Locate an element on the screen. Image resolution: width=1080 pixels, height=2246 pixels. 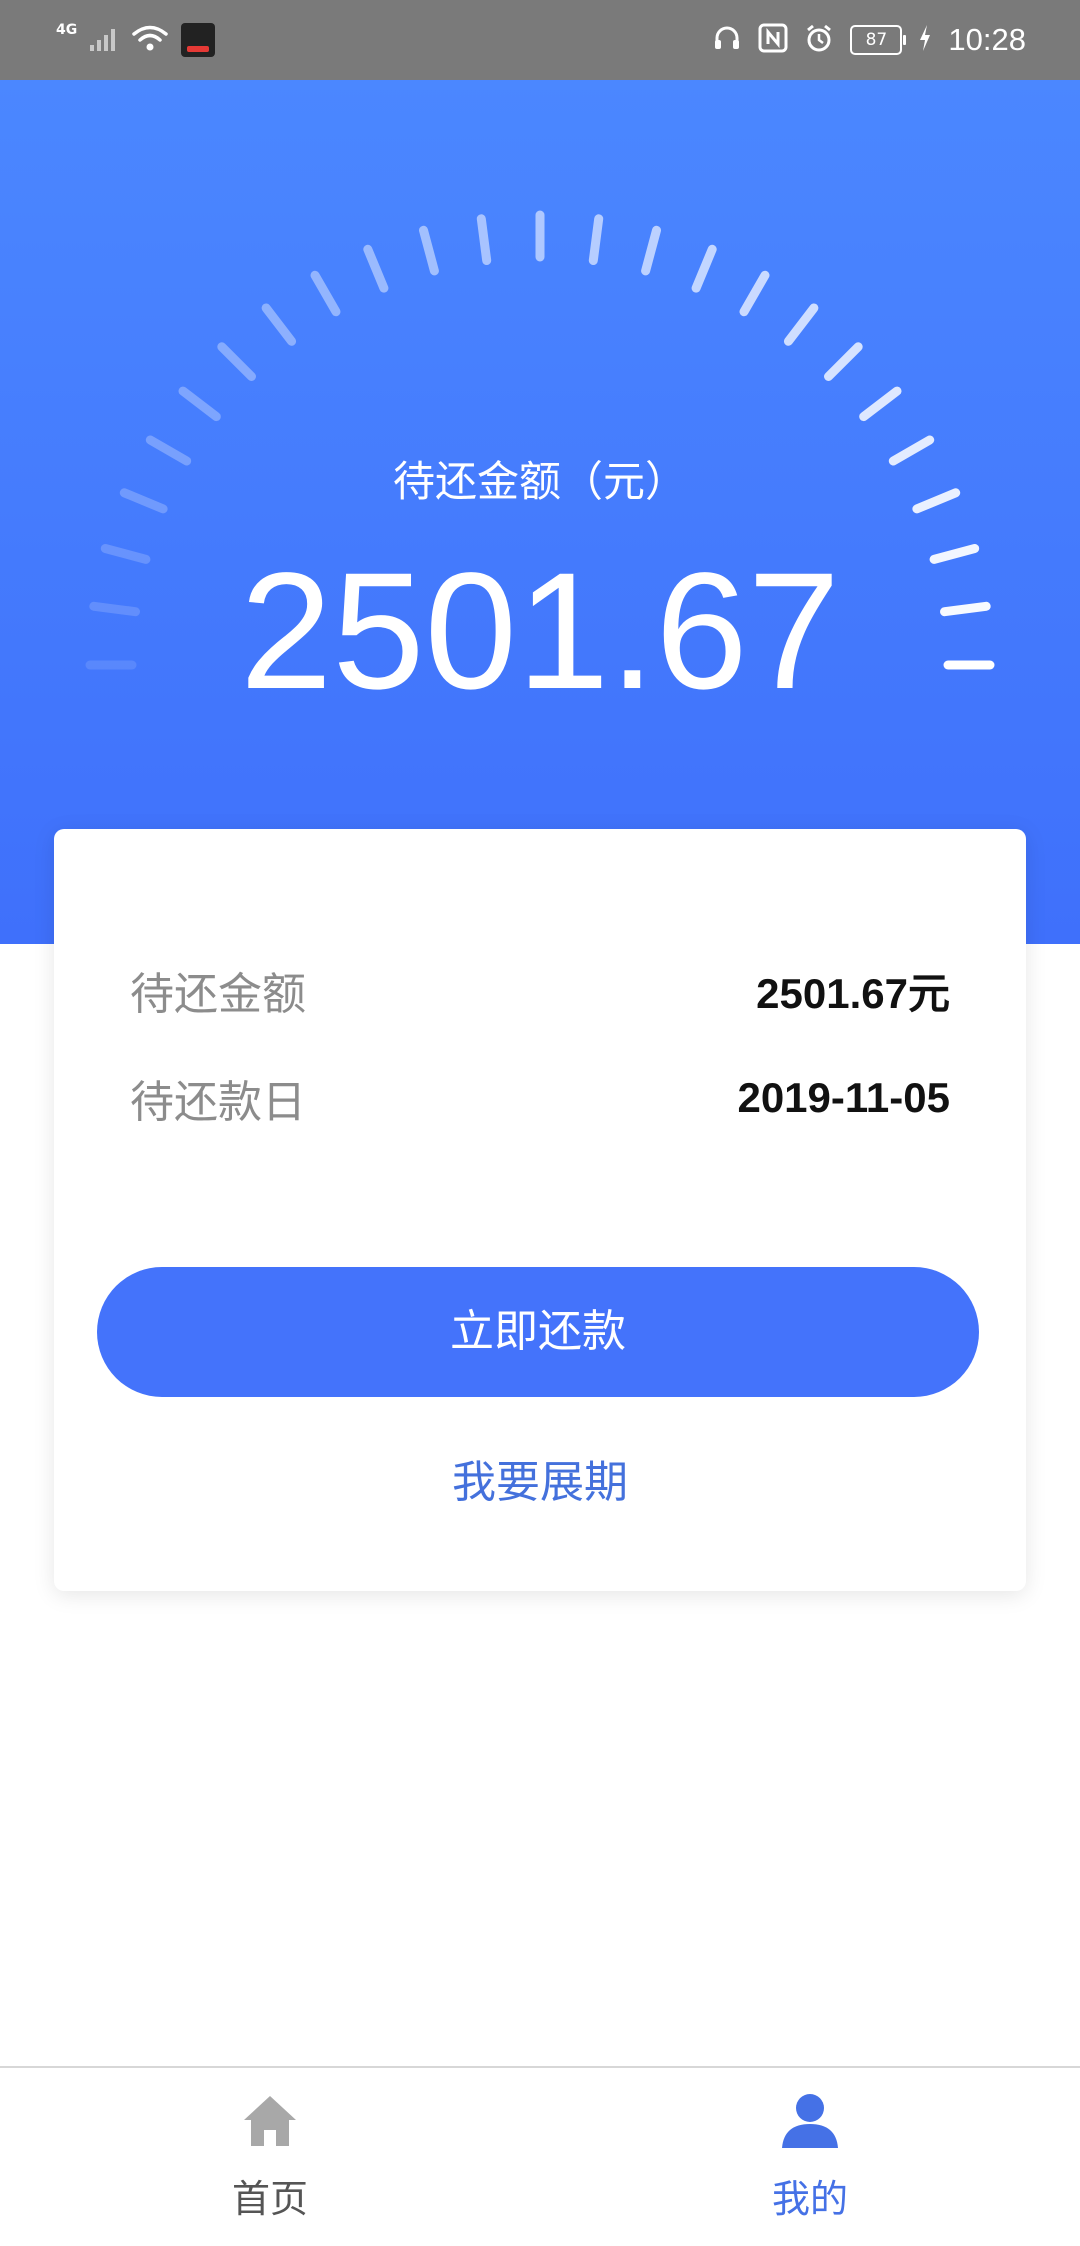
status-right-group: 87 10:28 is located at coordinates (869, 40).